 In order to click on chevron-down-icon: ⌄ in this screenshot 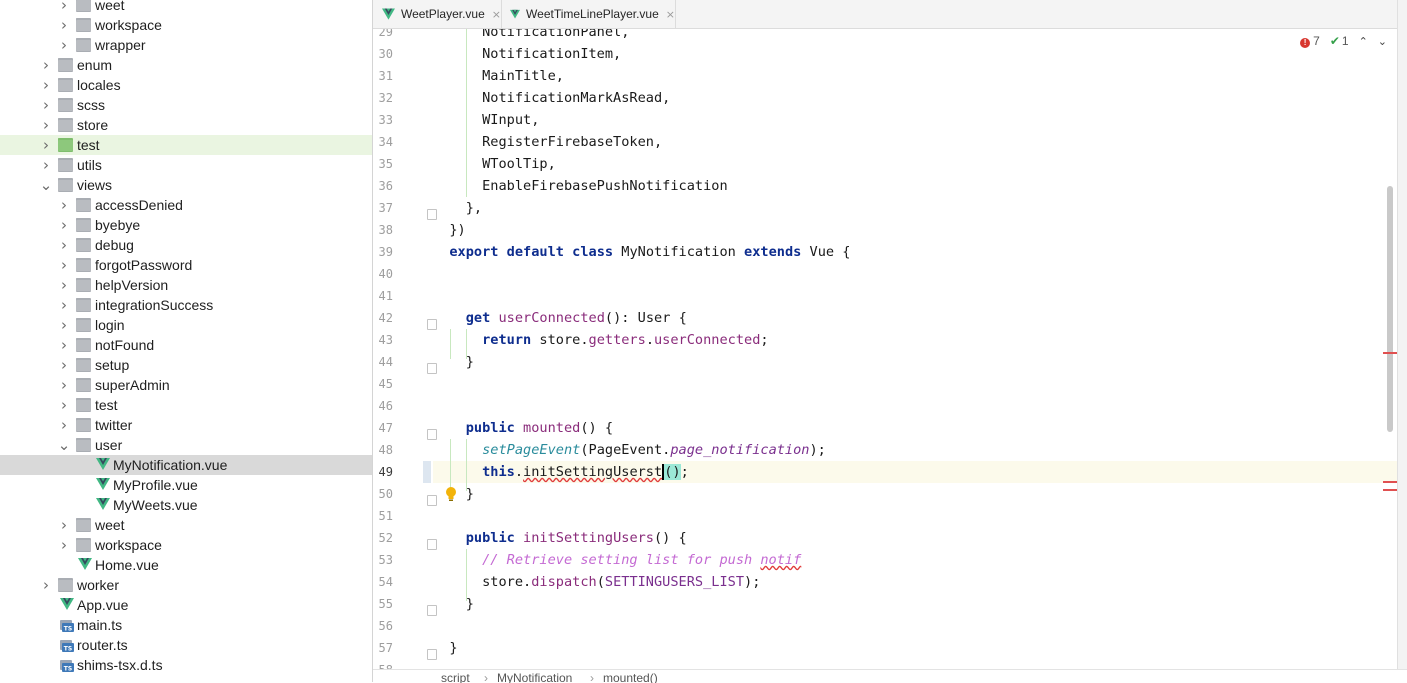, I will do `click(46, 185)`.